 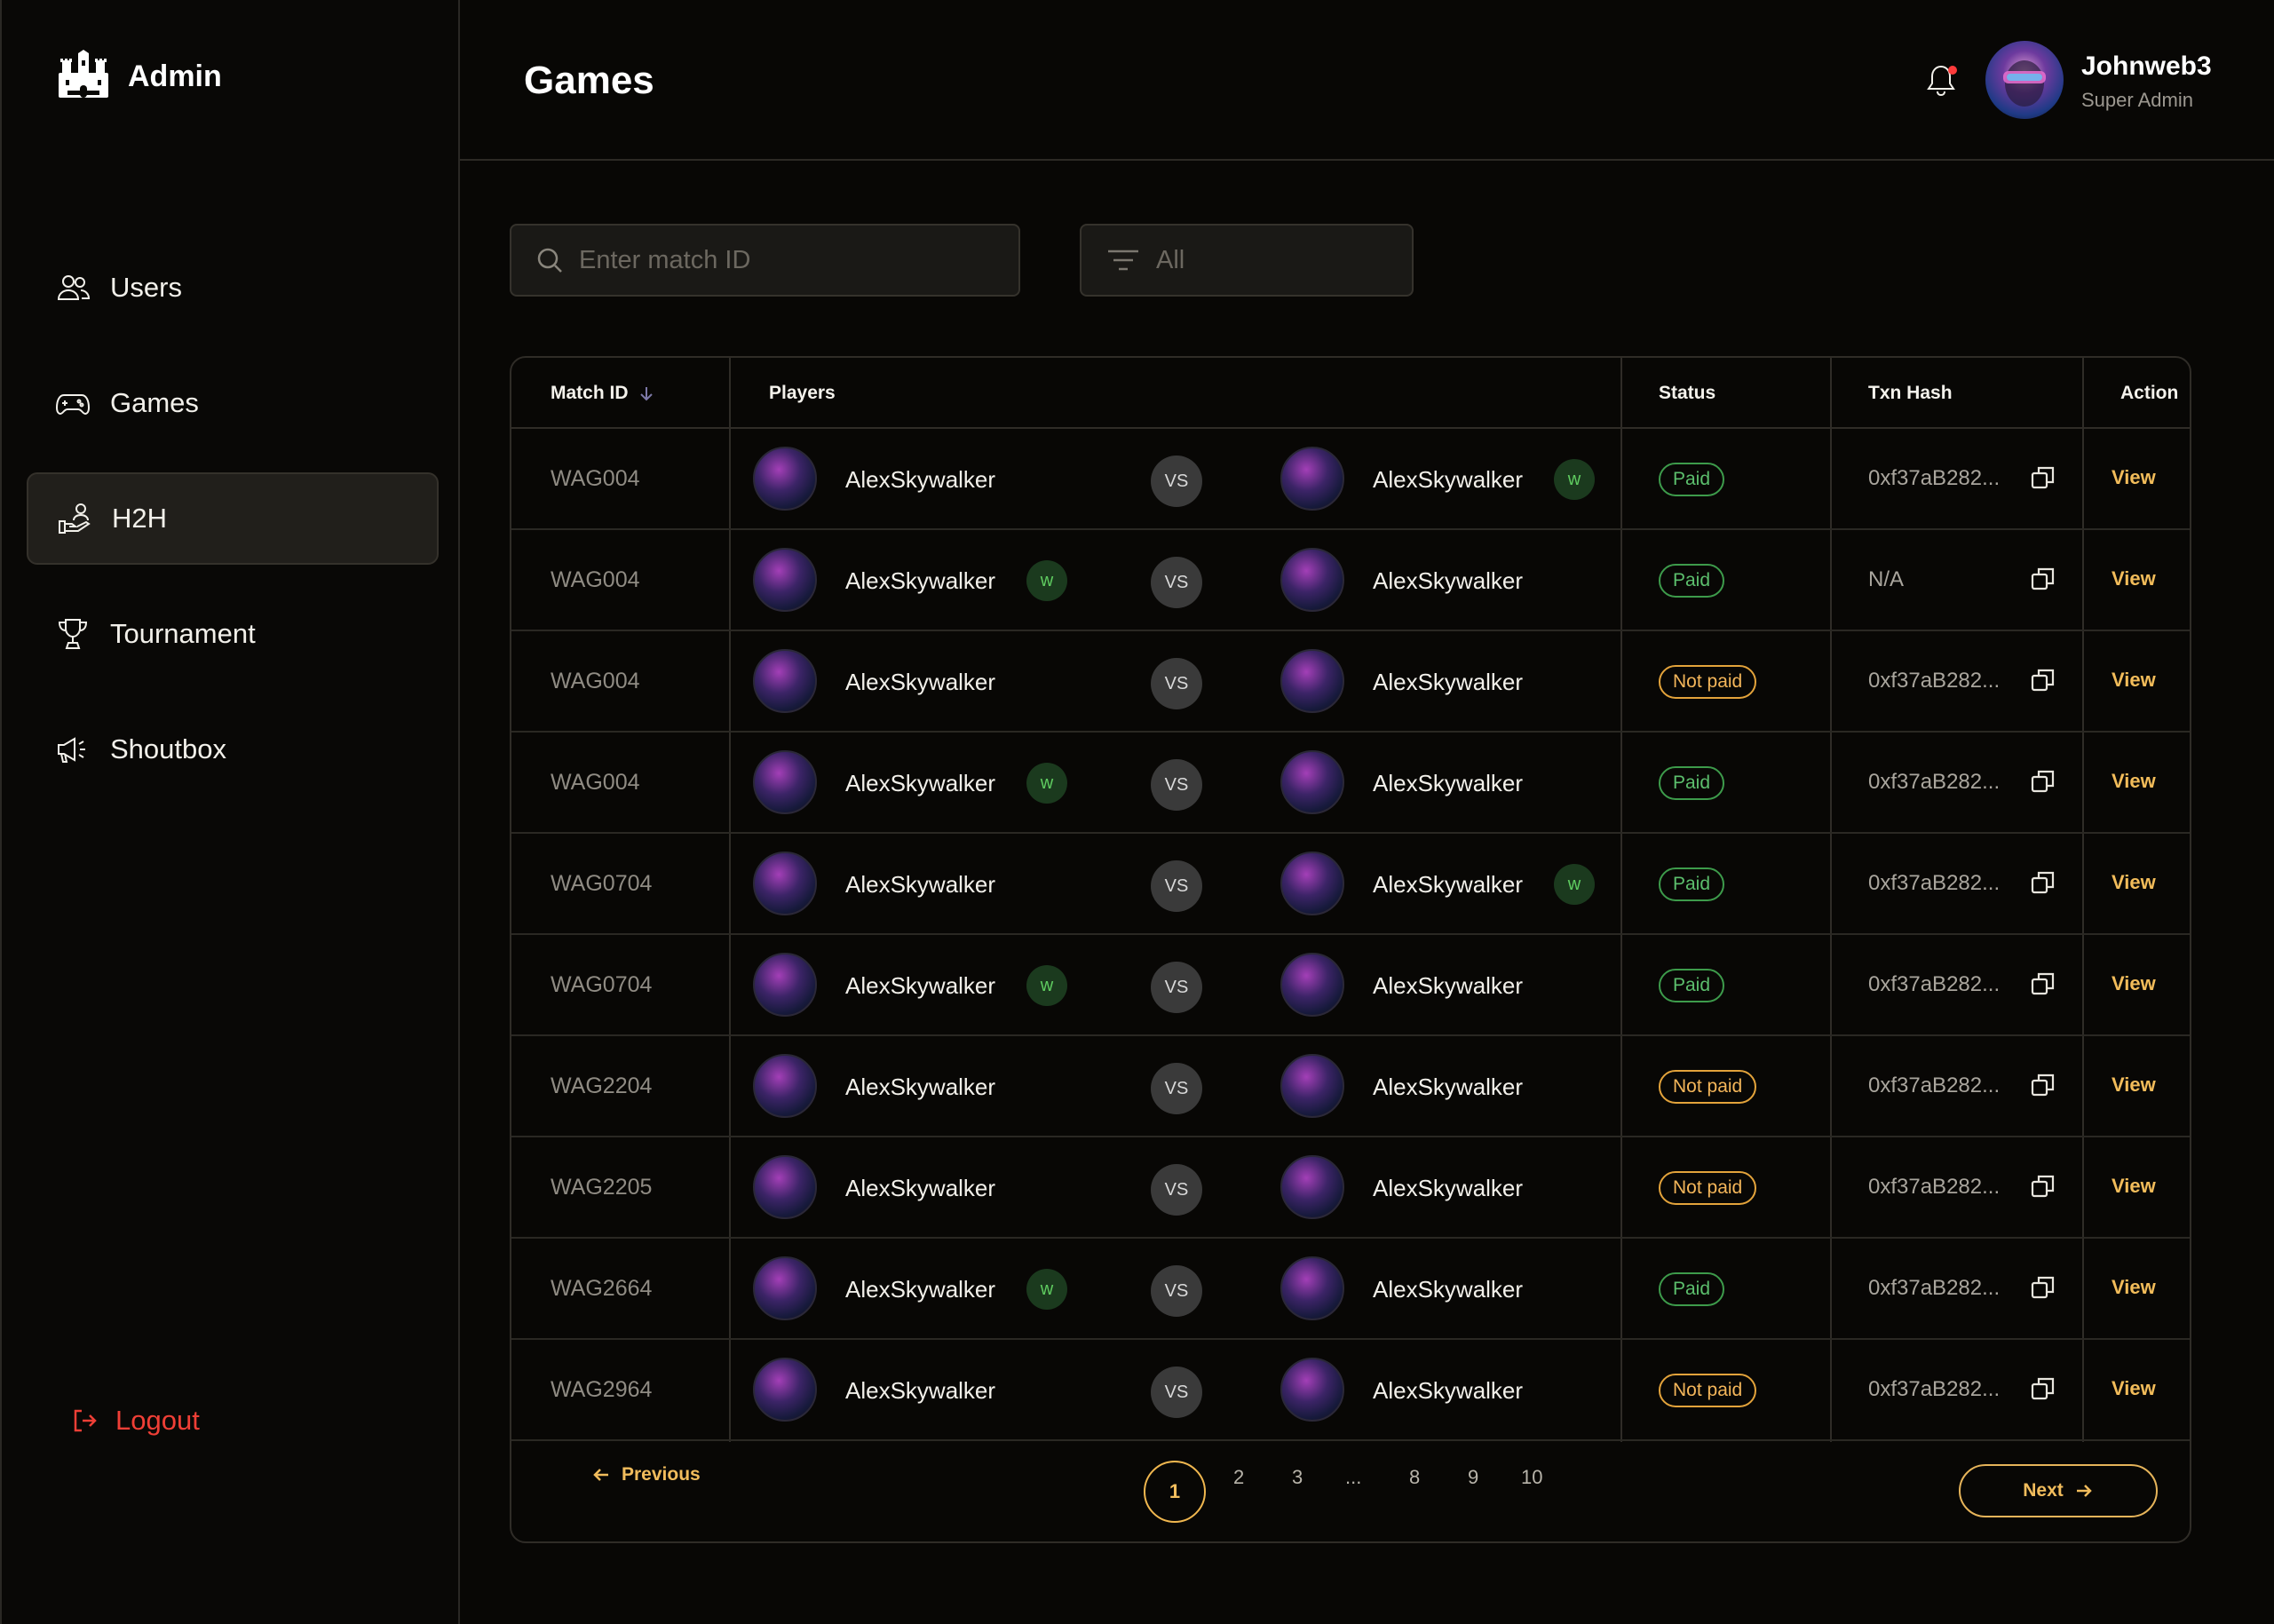 What do you see at coordinates (661, 1474) in the screenshot?
I see `previous-label: Previous` at bounding box center [661, 1474].